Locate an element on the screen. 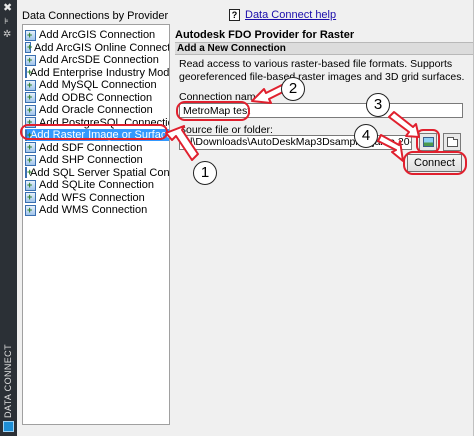 This screenshot has width=474, height=436. provider-item-label: Add SQL Server Spatial Connection is located at coordinates (100, 172).